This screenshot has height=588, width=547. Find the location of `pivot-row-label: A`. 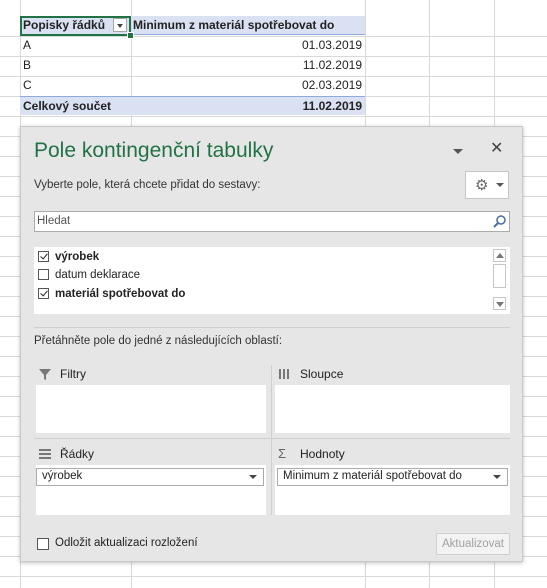

pivot-row-label: A is located at coordinates (75, 45).